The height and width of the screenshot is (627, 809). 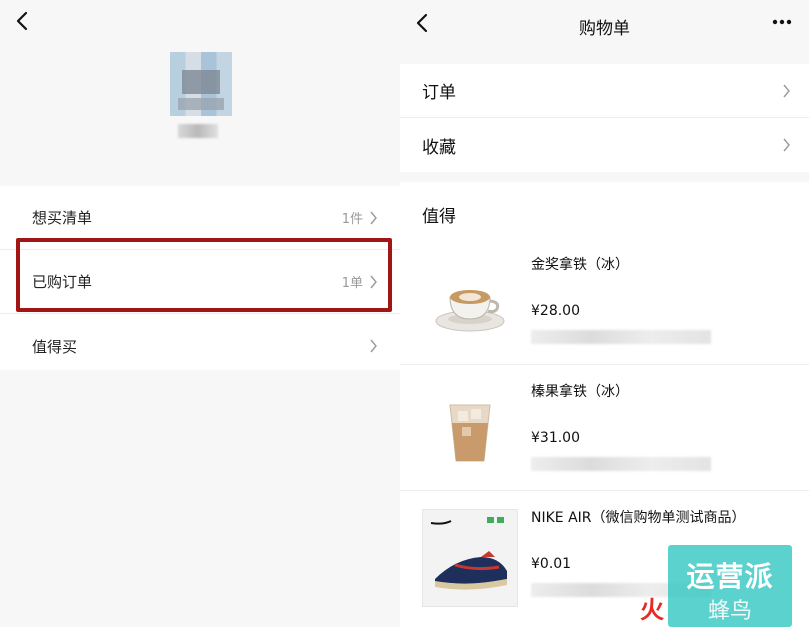 I want to click on sneaker-icon, so click(x=468, y=553).